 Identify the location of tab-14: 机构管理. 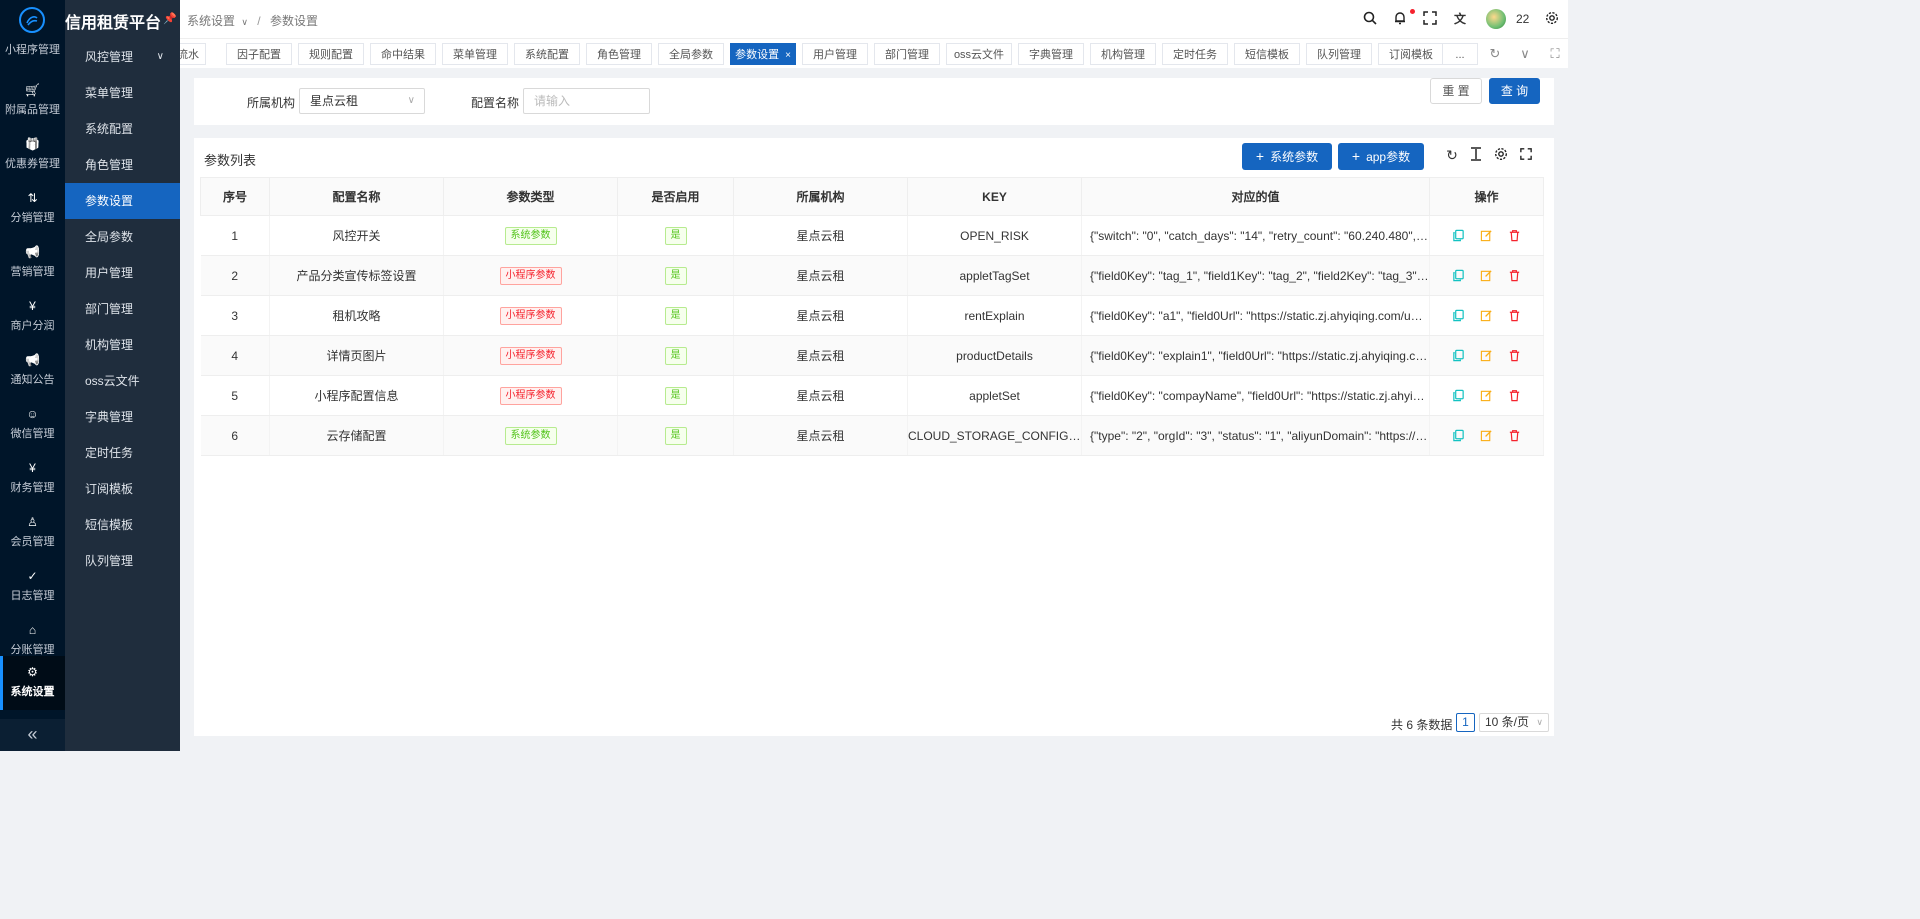
(1123, 54).